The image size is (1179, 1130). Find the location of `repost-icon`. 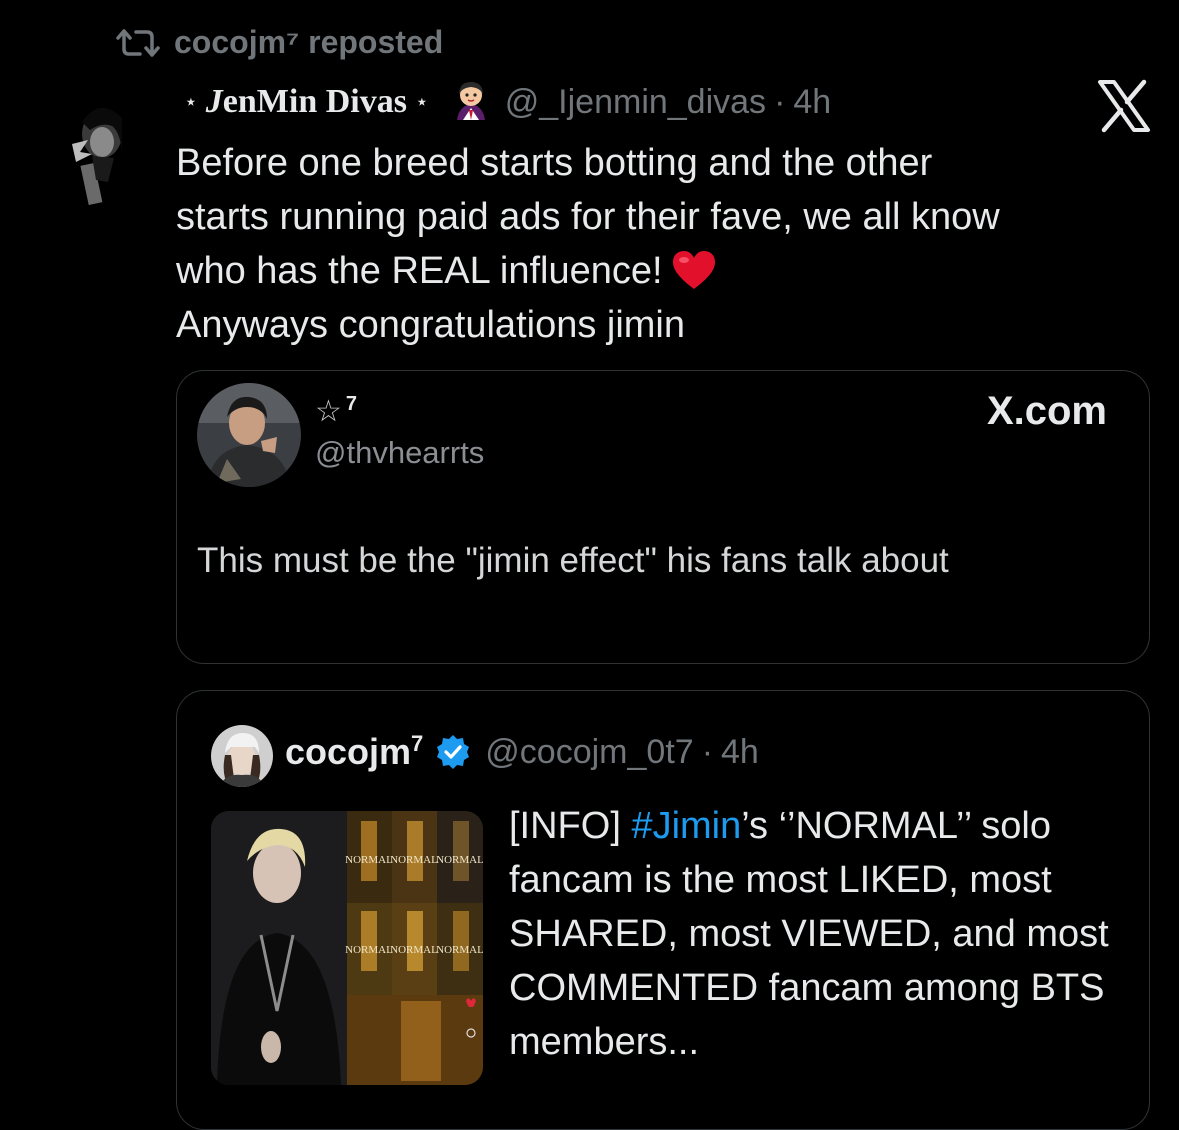

repost-icon is located at coordinates (138, 42).